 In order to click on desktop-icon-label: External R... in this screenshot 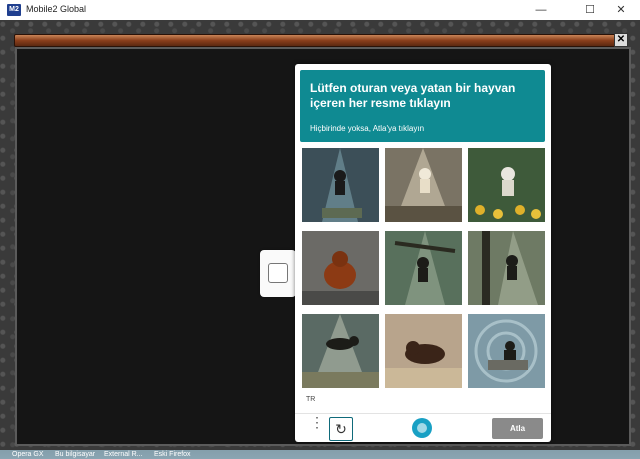, I will do `click(123, 454)`.